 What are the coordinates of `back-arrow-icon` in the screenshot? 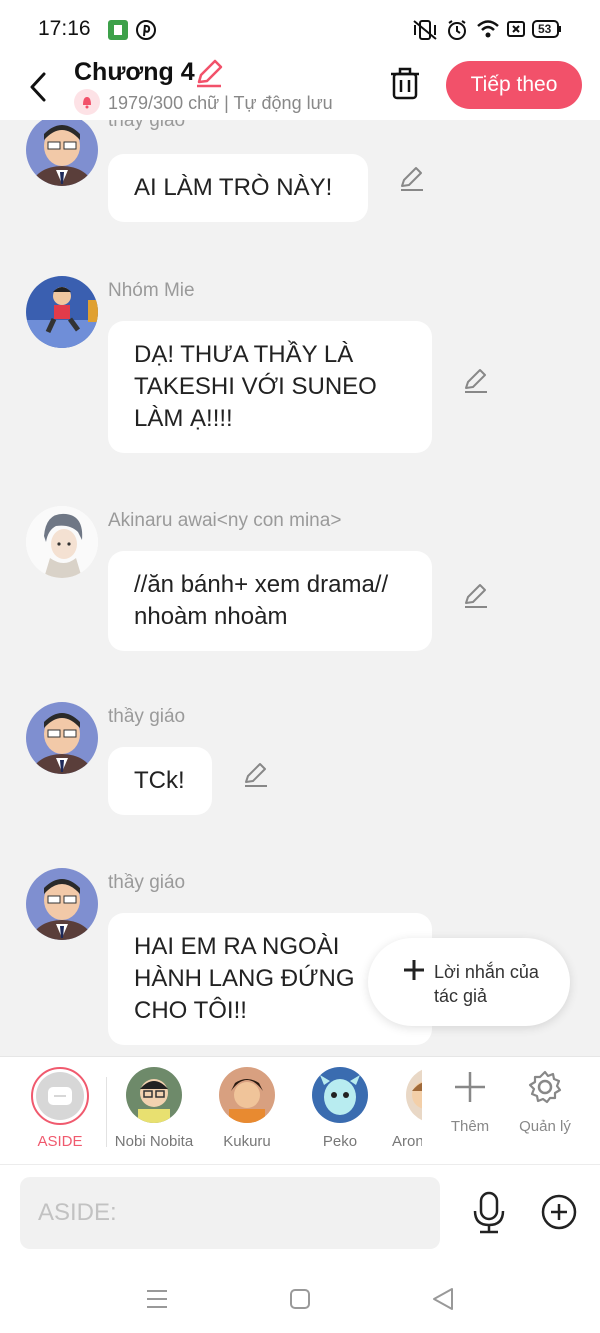 It's located at (38, 87).